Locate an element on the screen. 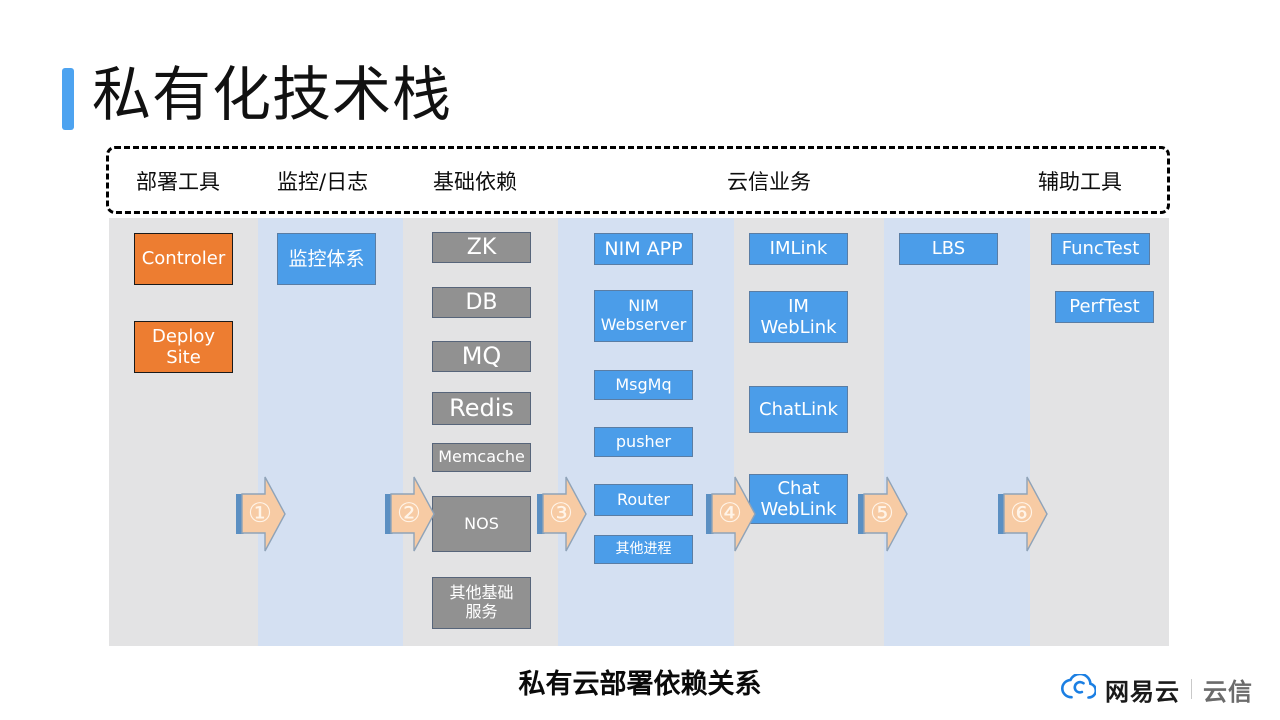 The width and height of the screenshot is (1280, 720). node-nos: NOS is located at coordinates (481, 524).